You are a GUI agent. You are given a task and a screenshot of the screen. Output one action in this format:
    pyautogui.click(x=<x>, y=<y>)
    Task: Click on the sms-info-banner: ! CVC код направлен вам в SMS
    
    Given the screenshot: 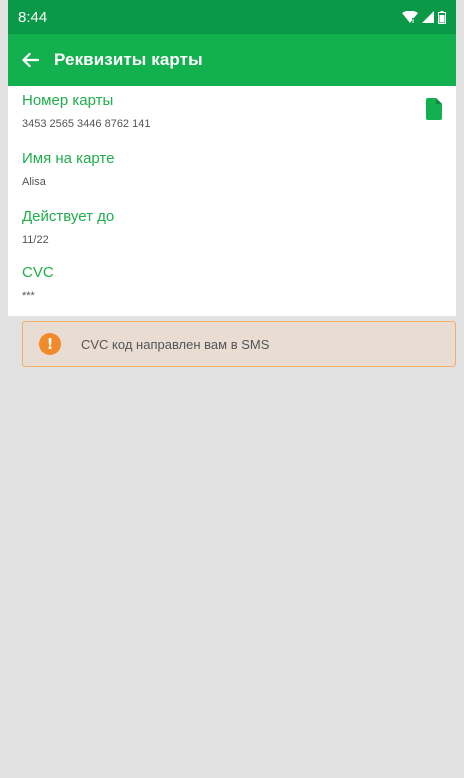 What is the action you would take?
    pyautogui.click(x=239, y=344)
    